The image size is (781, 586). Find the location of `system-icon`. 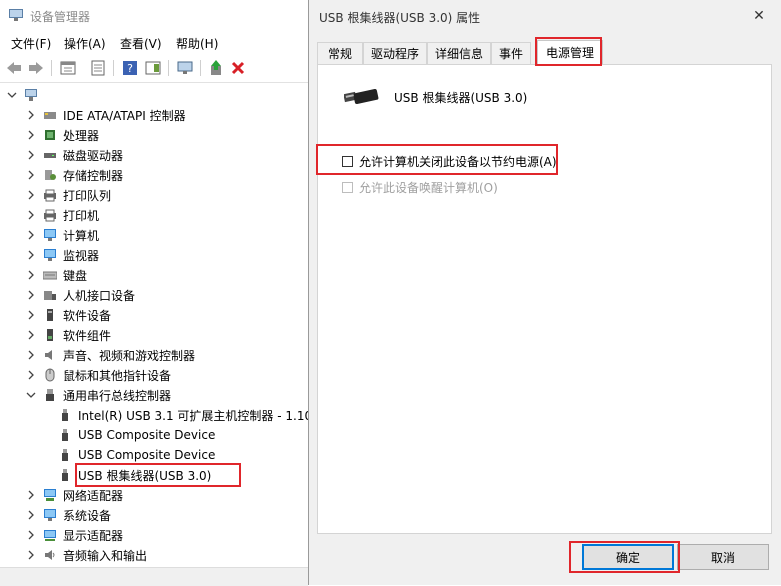

system-icon is located at coordinates (50, 515).